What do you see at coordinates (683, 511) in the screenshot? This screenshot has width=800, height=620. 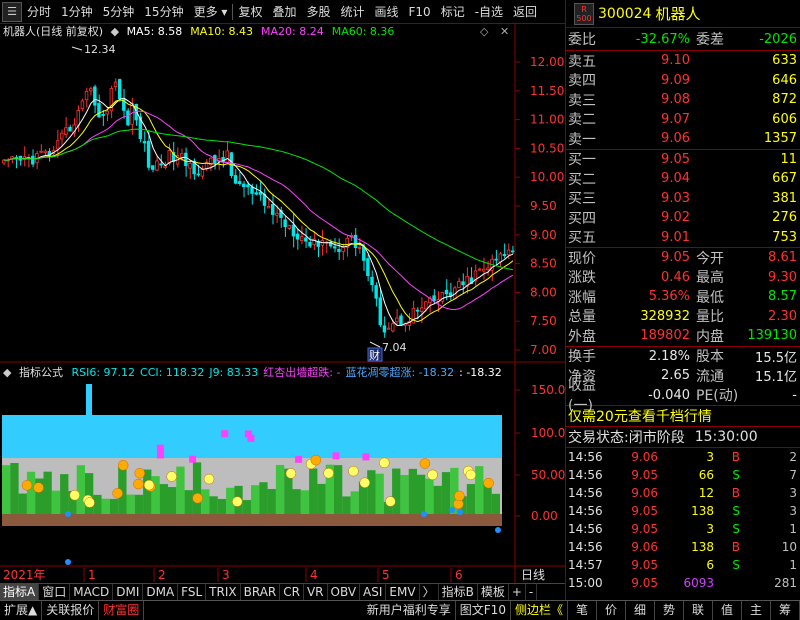 I see `tick-row: 14:56 9.05 138 S 3` at bounding box center [683, 511].